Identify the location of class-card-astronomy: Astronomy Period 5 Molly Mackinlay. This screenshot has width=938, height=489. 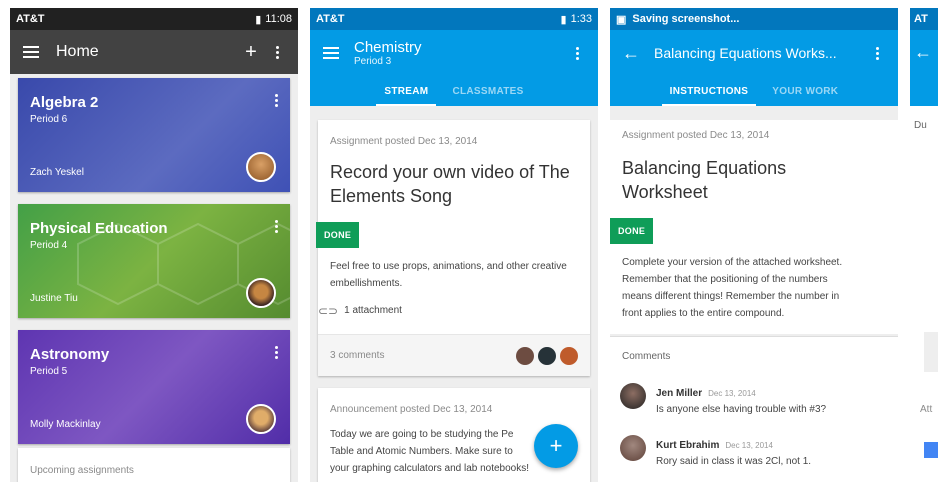
(154, 387).